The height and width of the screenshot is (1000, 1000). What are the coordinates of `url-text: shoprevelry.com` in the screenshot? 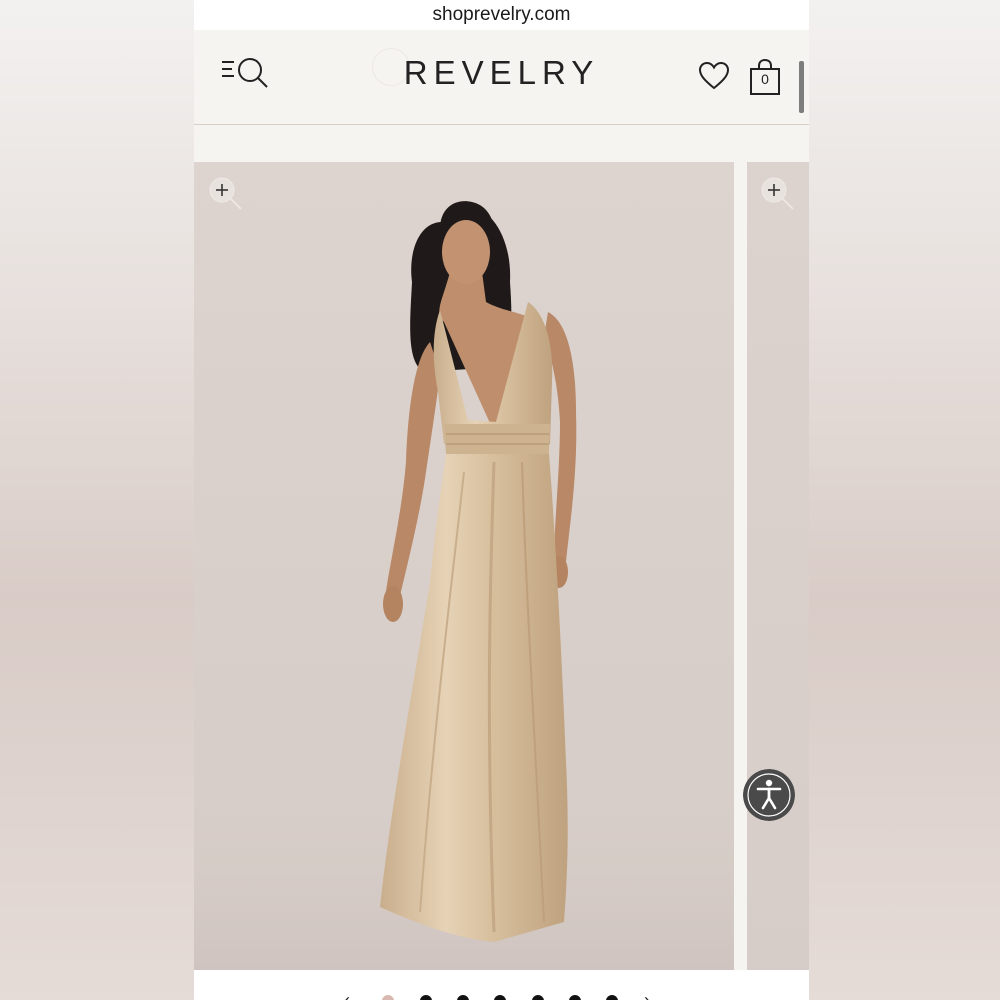 It's located at (501, 14).